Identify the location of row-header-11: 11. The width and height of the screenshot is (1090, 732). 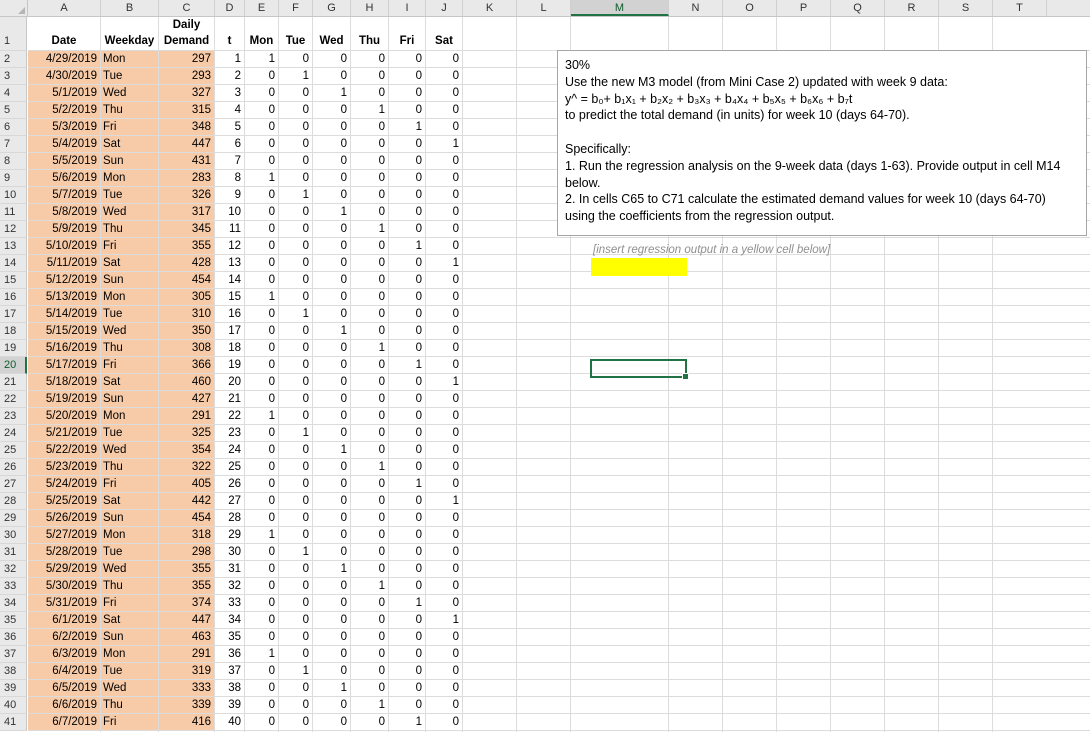
(13, 212).